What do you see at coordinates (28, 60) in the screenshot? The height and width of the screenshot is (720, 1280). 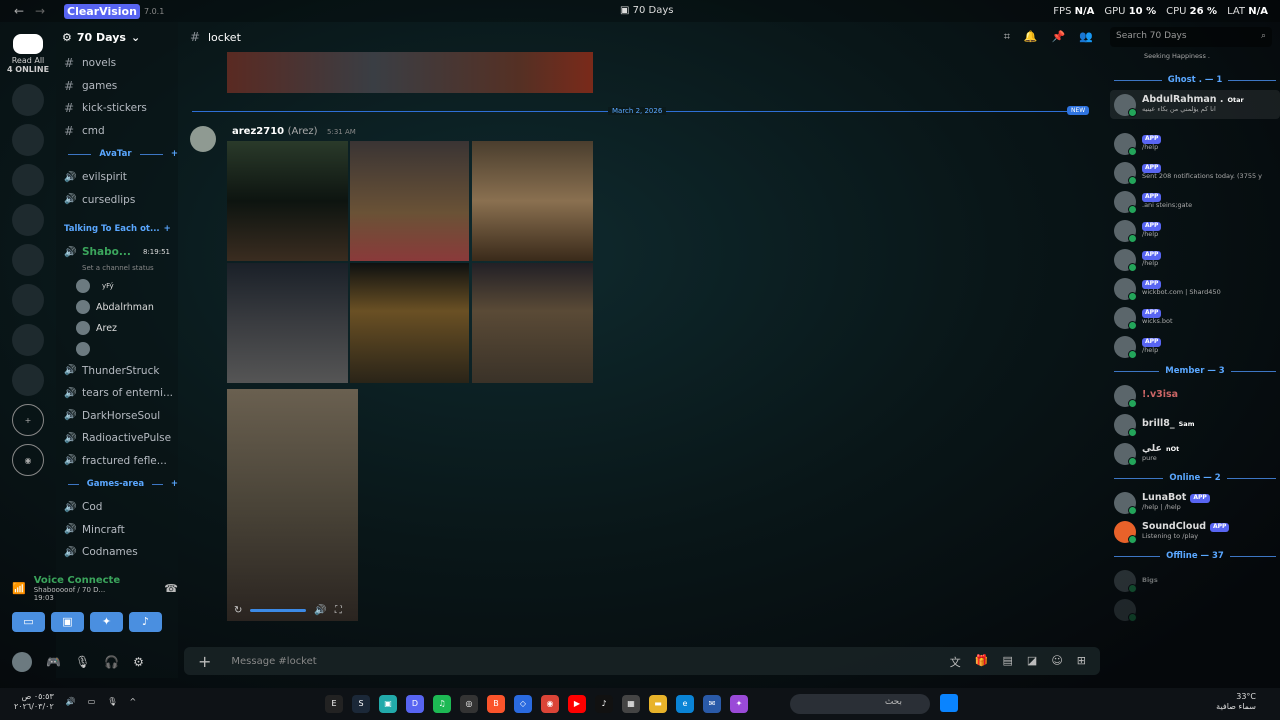 I see `read-all-button: Read All` at bounding box center [28, 60].